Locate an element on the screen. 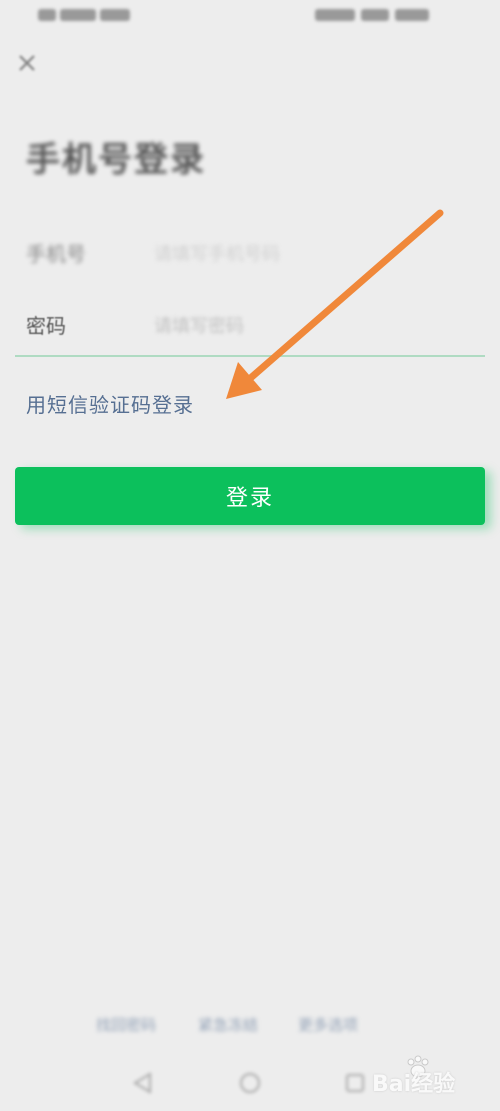 This screenshot has width=500, height=1111. nav-back-button is located at coordinates (143, 1083).